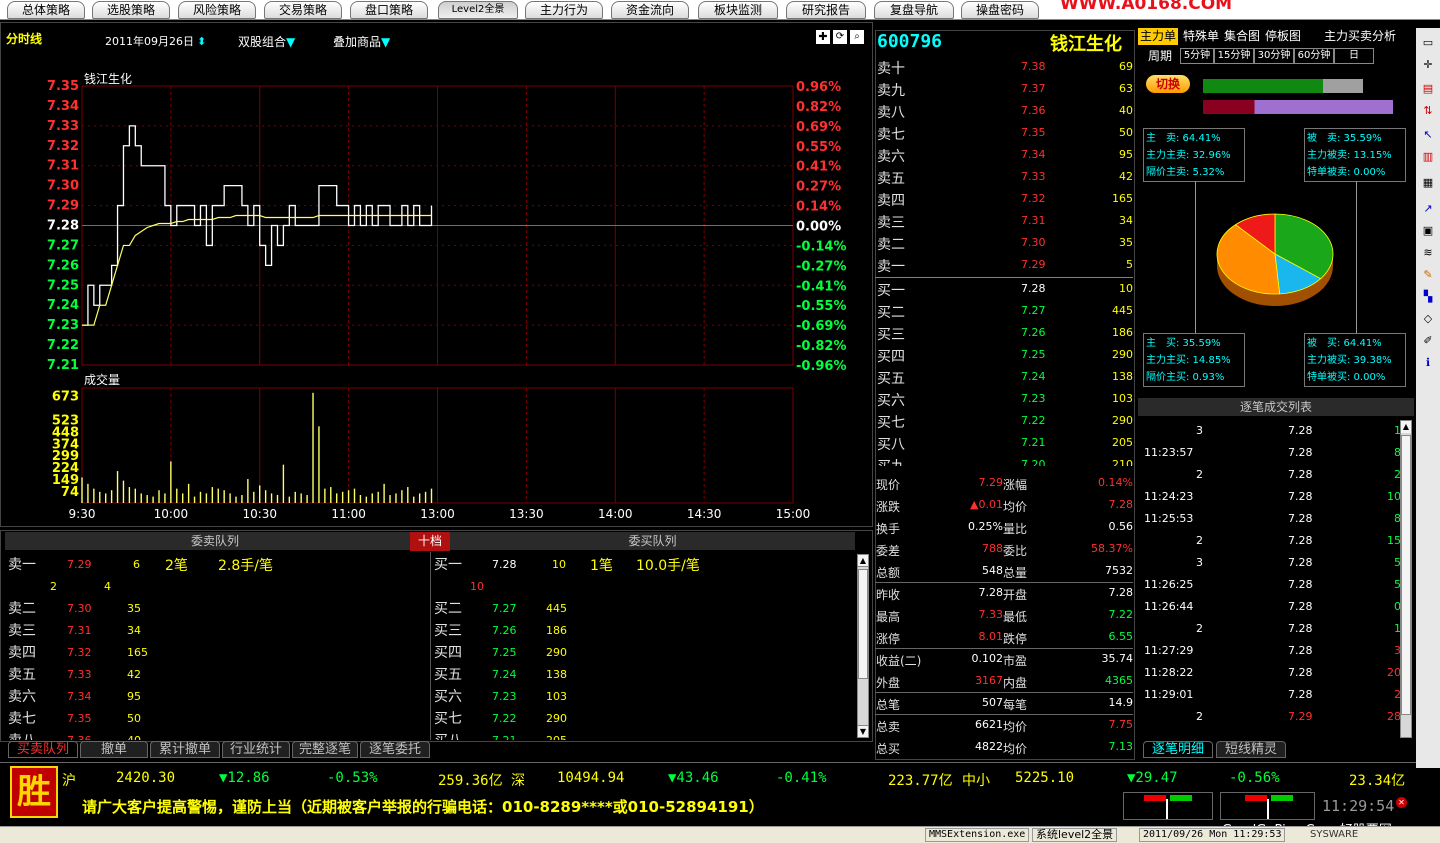  What do you see at coordinates (645, 653) in the screenshot?
I see `buy-queue-row: 买四 7.25 290` at bounding box center [645, 653].